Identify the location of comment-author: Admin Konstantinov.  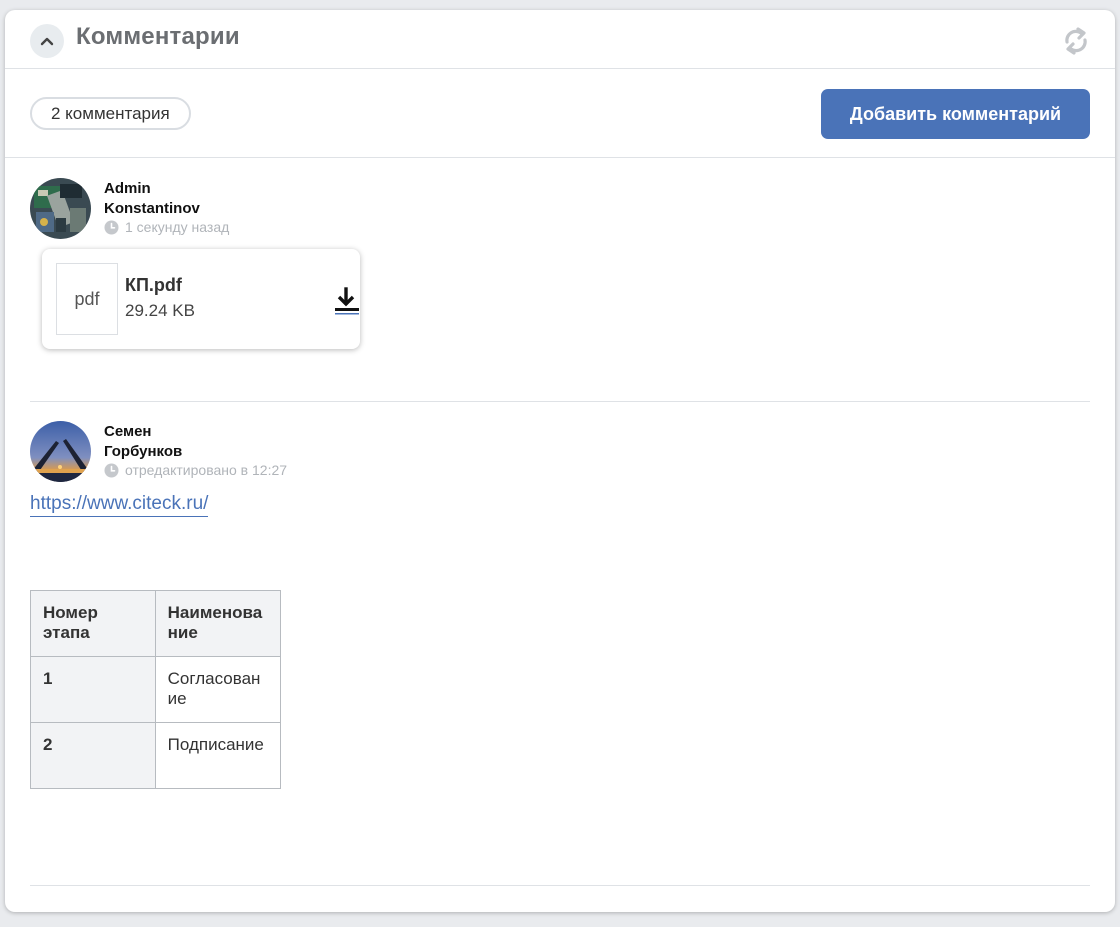
(152, 199).